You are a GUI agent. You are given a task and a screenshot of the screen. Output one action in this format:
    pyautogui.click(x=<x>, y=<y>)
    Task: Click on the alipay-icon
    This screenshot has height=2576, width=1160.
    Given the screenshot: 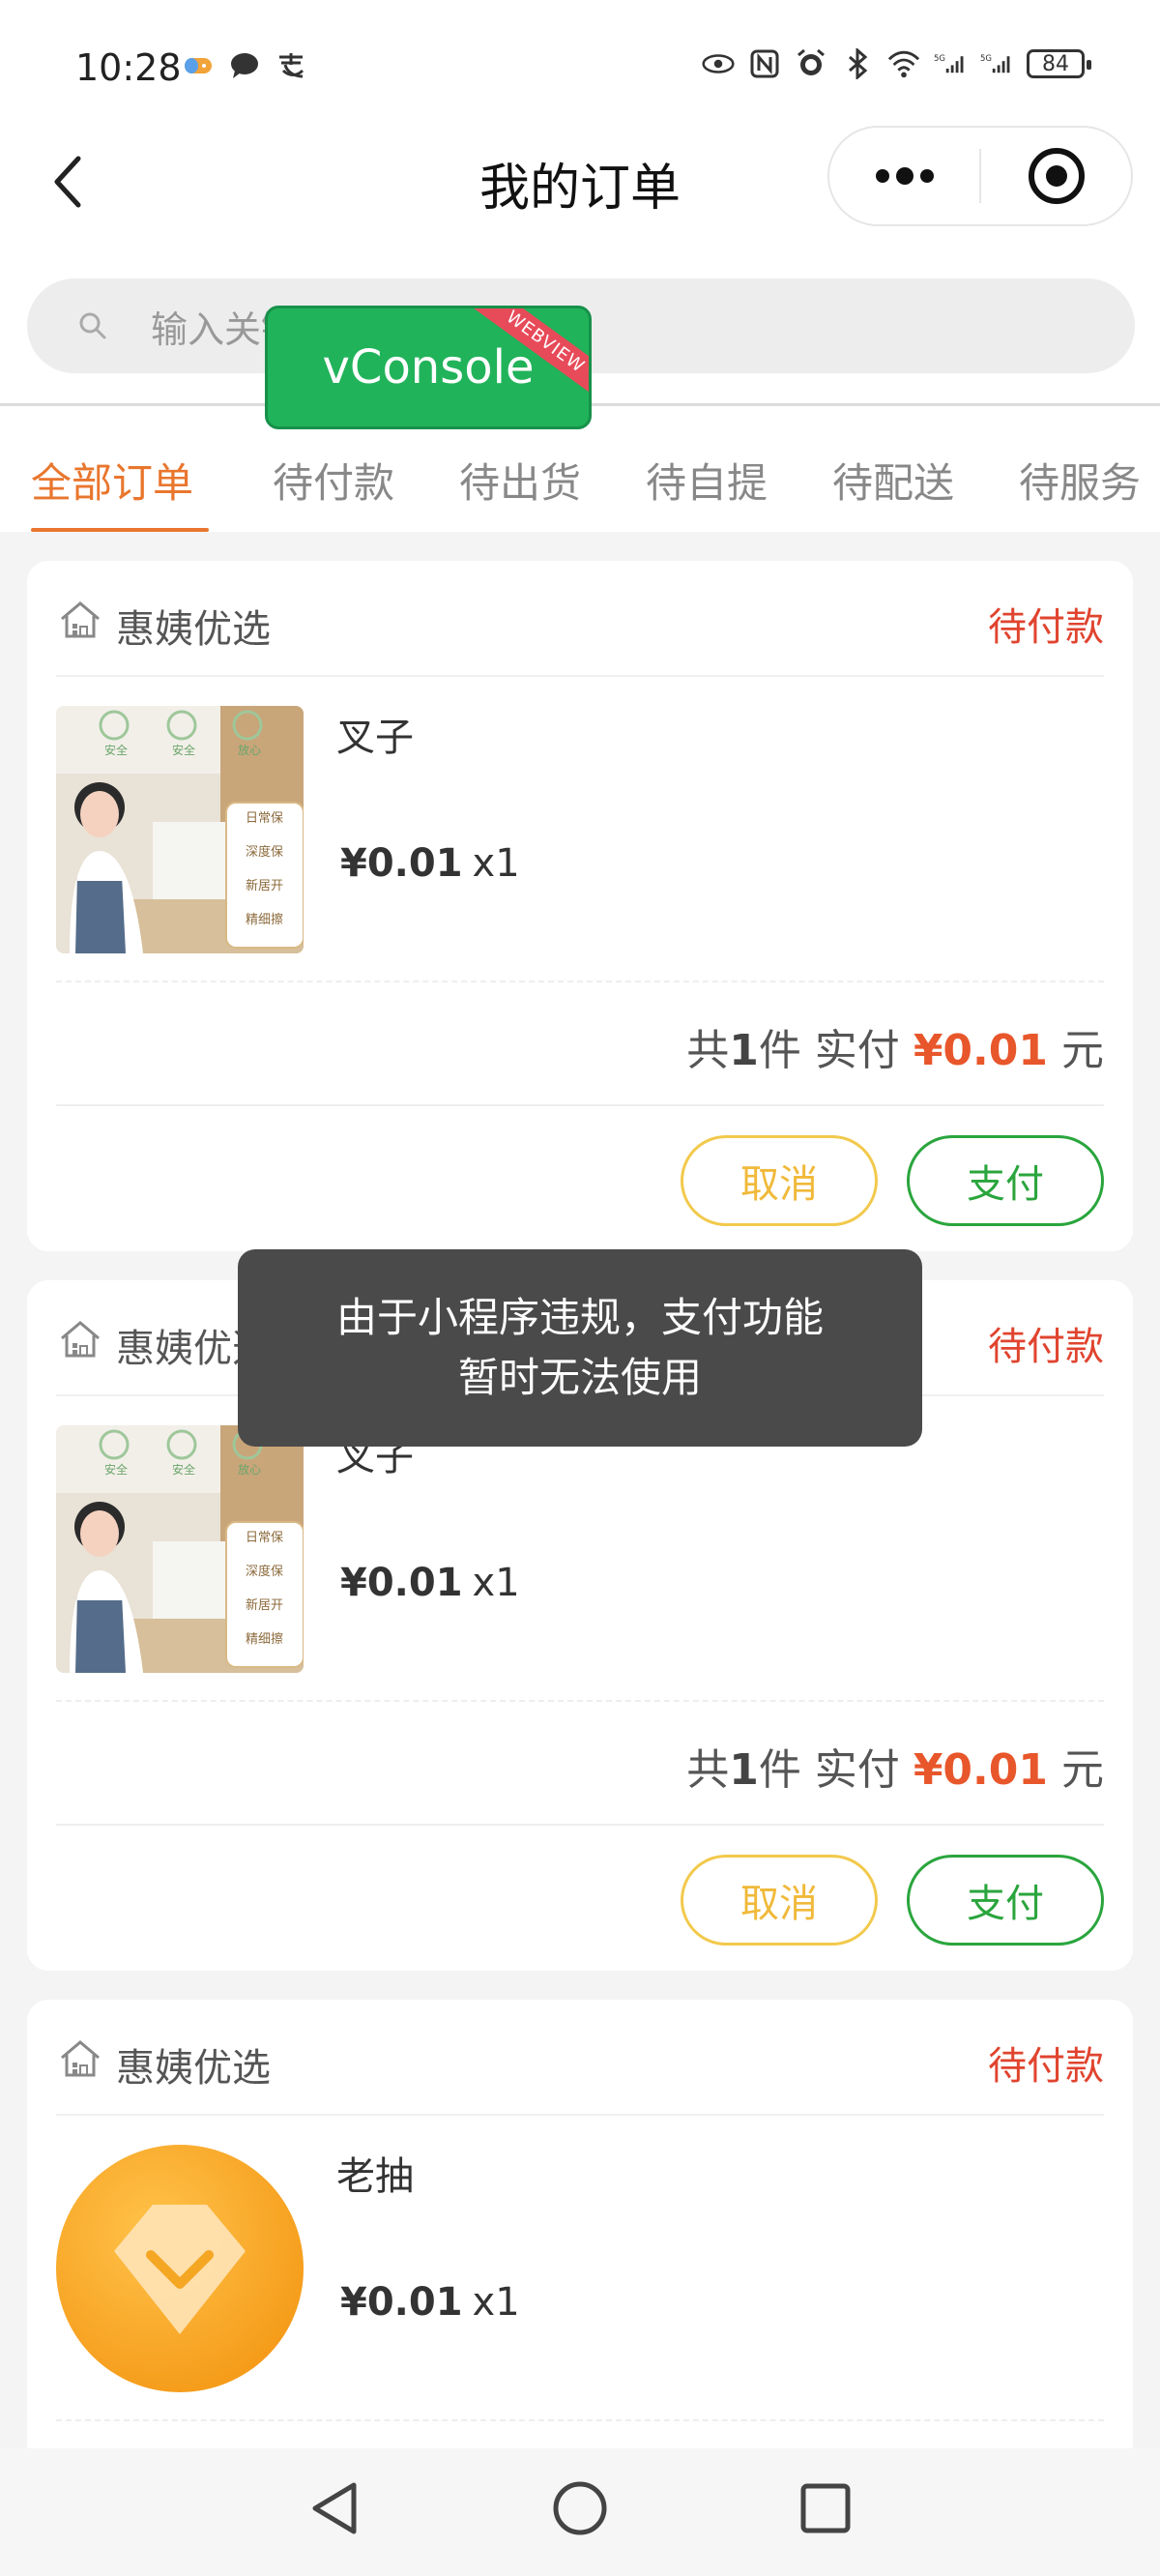 What is the action you would take?
    pyautogui.click(x=291, y=65)
    